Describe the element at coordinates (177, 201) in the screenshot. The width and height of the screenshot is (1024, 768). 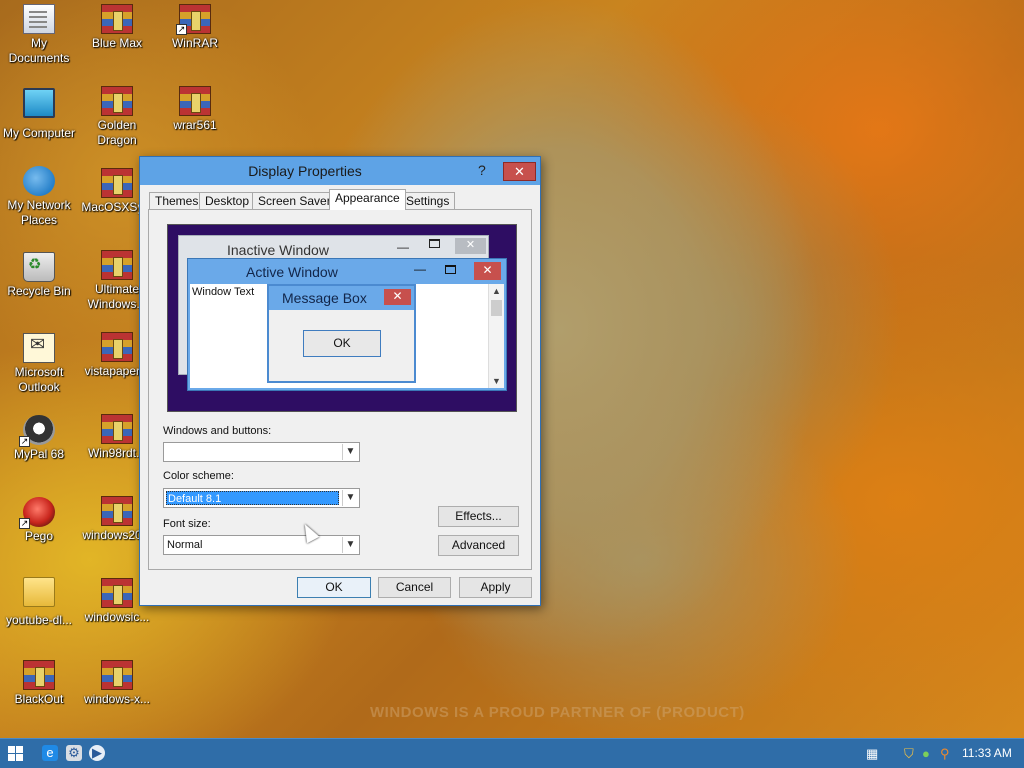
I see `tab-themes: Themes` at that location.